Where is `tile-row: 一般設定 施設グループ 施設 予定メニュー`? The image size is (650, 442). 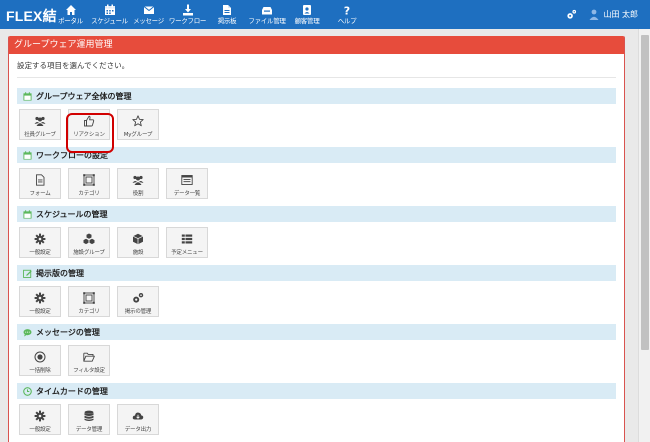 tile-row: 一般設定 施設グループ 施設 予定メニュー is located at coordinates (316, 240).